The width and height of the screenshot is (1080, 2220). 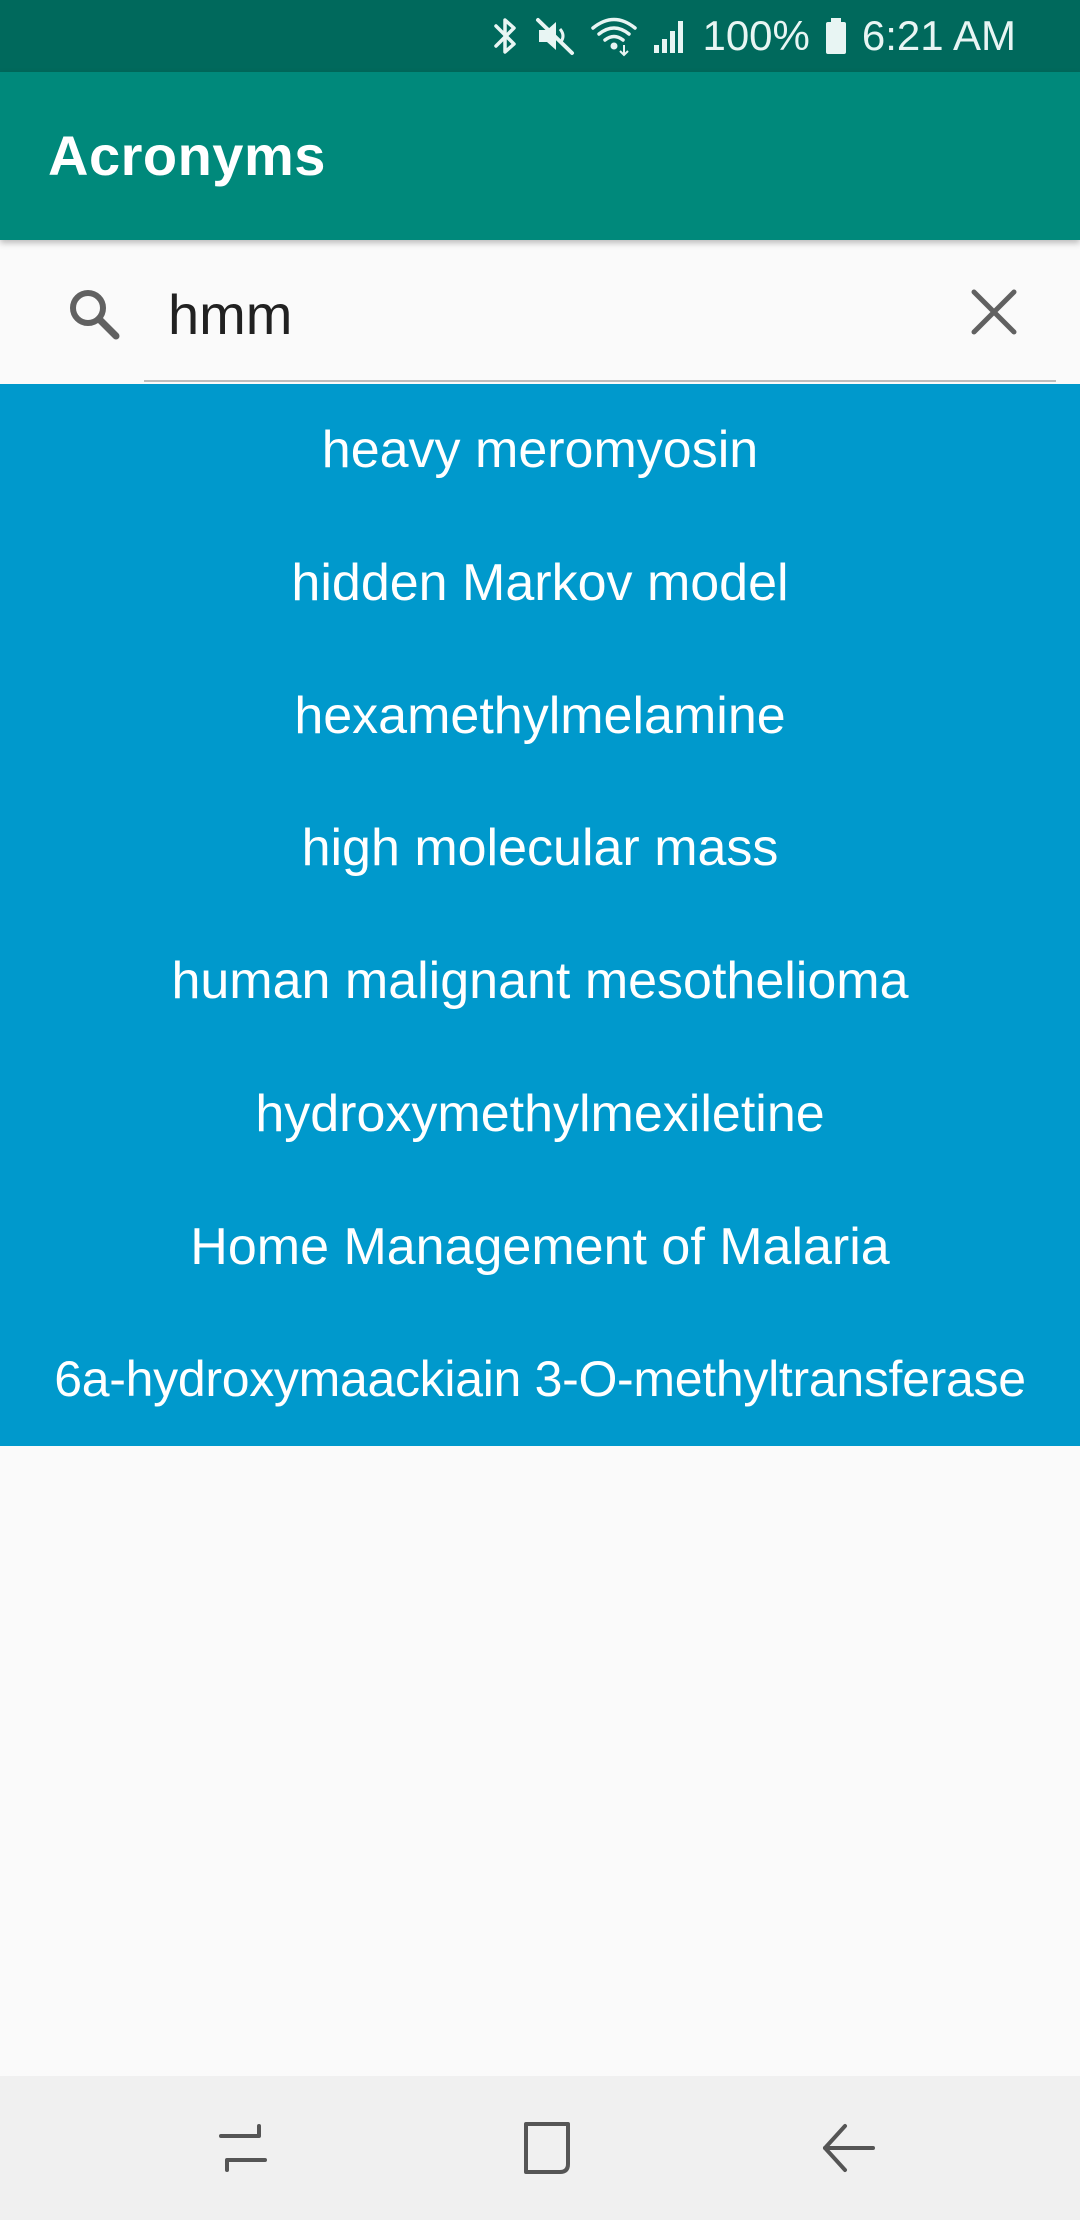 What do you see at coordinates (614, 36) in the screenshot?
I see `wifi-icon` at bounding box center [614, 36].